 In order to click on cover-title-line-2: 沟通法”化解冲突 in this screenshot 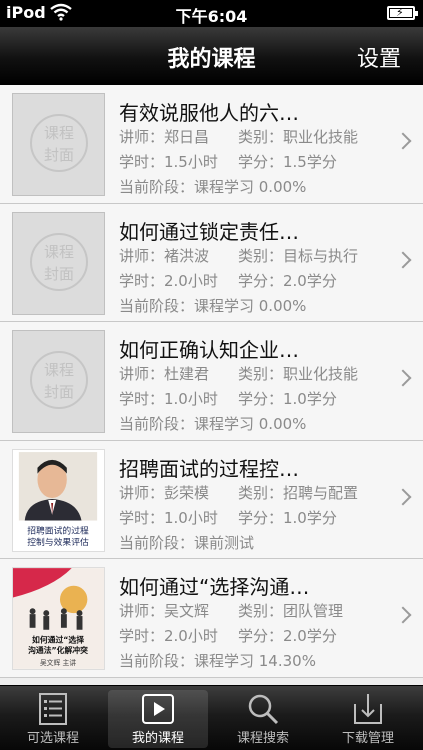, I will do `click(58, 650)`.